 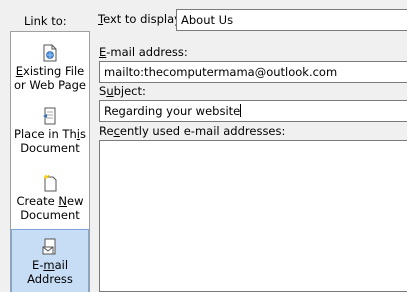 I want to click on nav-create-line1: Create New, so click(x=50, y=201).